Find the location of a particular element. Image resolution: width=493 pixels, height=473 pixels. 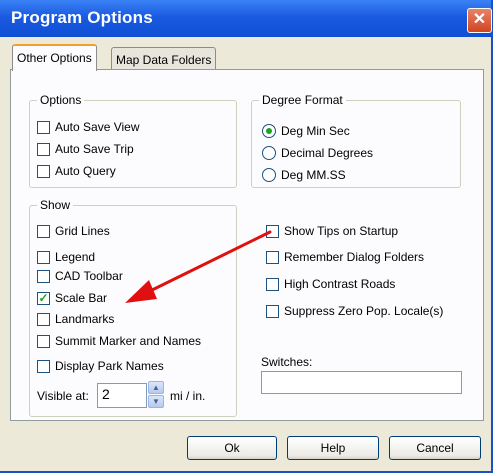

checkbox-box: ✓ is located at coordinates (43, 297).